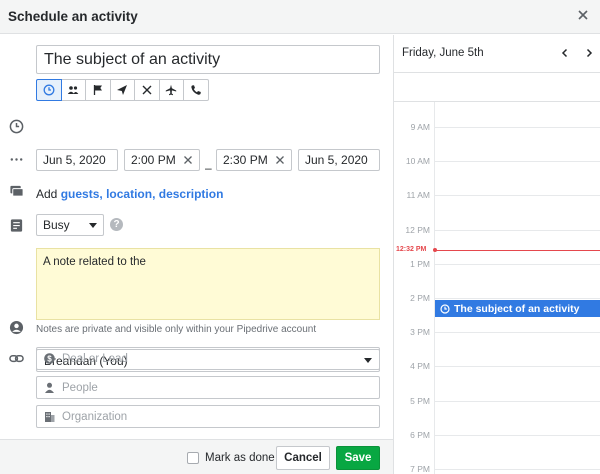 The image size is (600, 474). What do you see at coordinates (443, 53) in the screenshot?
I see `calendar-date: Friday, June 5th` at bounding box center [443, 53].